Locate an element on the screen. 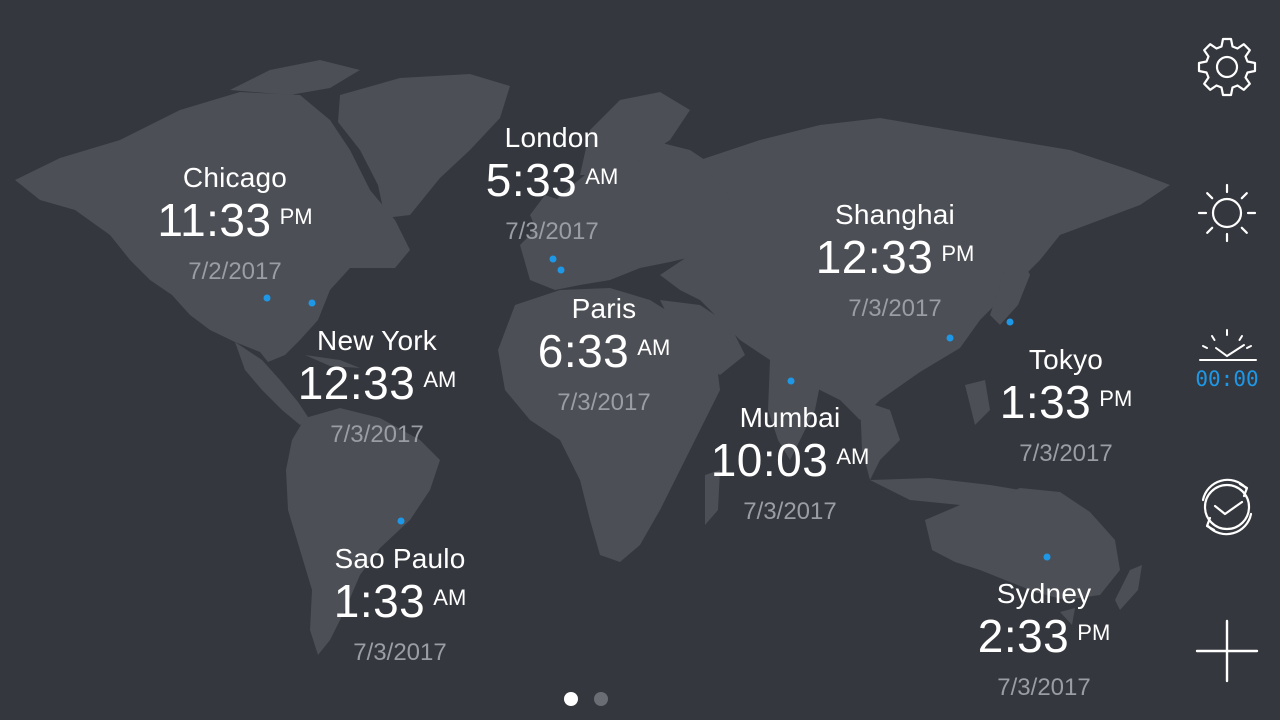  city-date: 7/2/2017 is located at coordinates (235, 271).